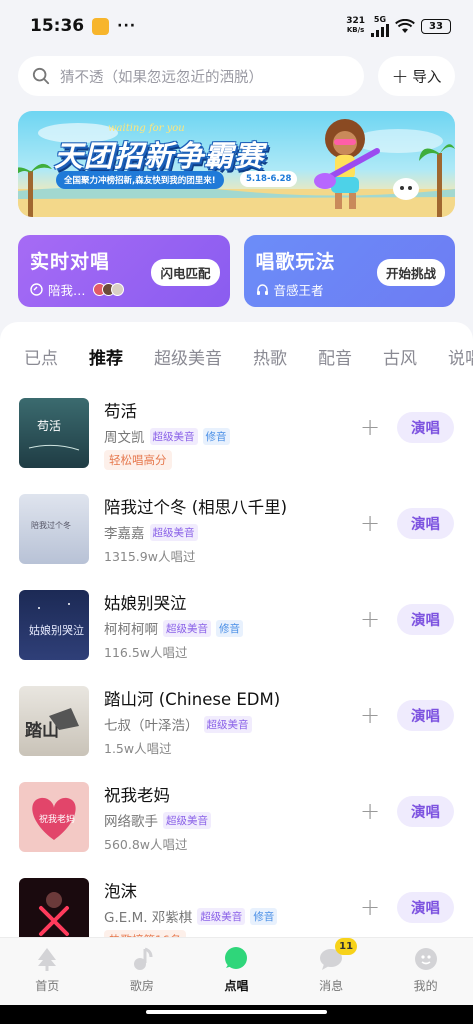  What do you see at coordinates (57, 26) in the screenshot?
I see `clock: 15:36` at bounding box center [57, 26].